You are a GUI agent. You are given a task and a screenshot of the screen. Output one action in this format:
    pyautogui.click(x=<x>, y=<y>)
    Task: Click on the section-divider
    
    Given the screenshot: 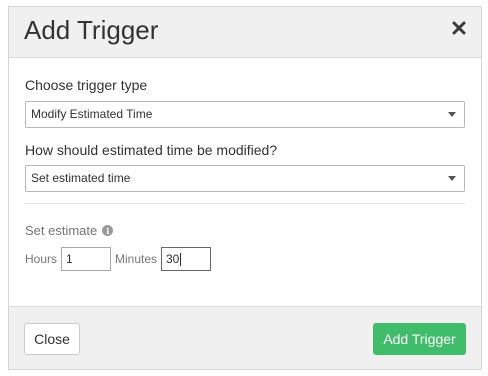 What is the action you would take?
    pyautogui.click(x=245, y=203)
    